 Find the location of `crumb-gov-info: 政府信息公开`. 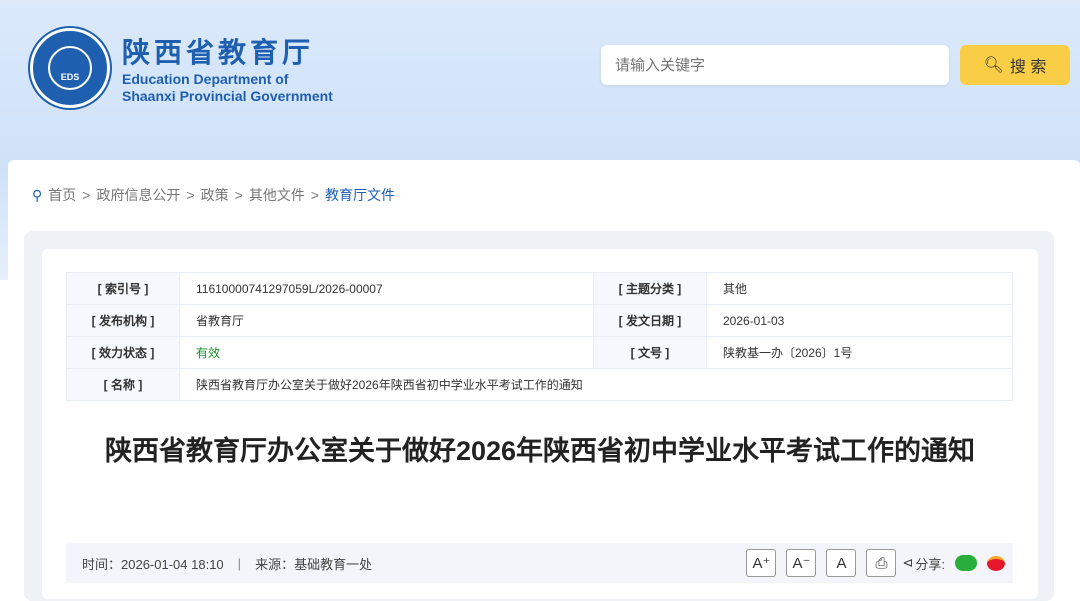

crumb-gov-info: 政府信息公开 is located at coordinates (138, 195).